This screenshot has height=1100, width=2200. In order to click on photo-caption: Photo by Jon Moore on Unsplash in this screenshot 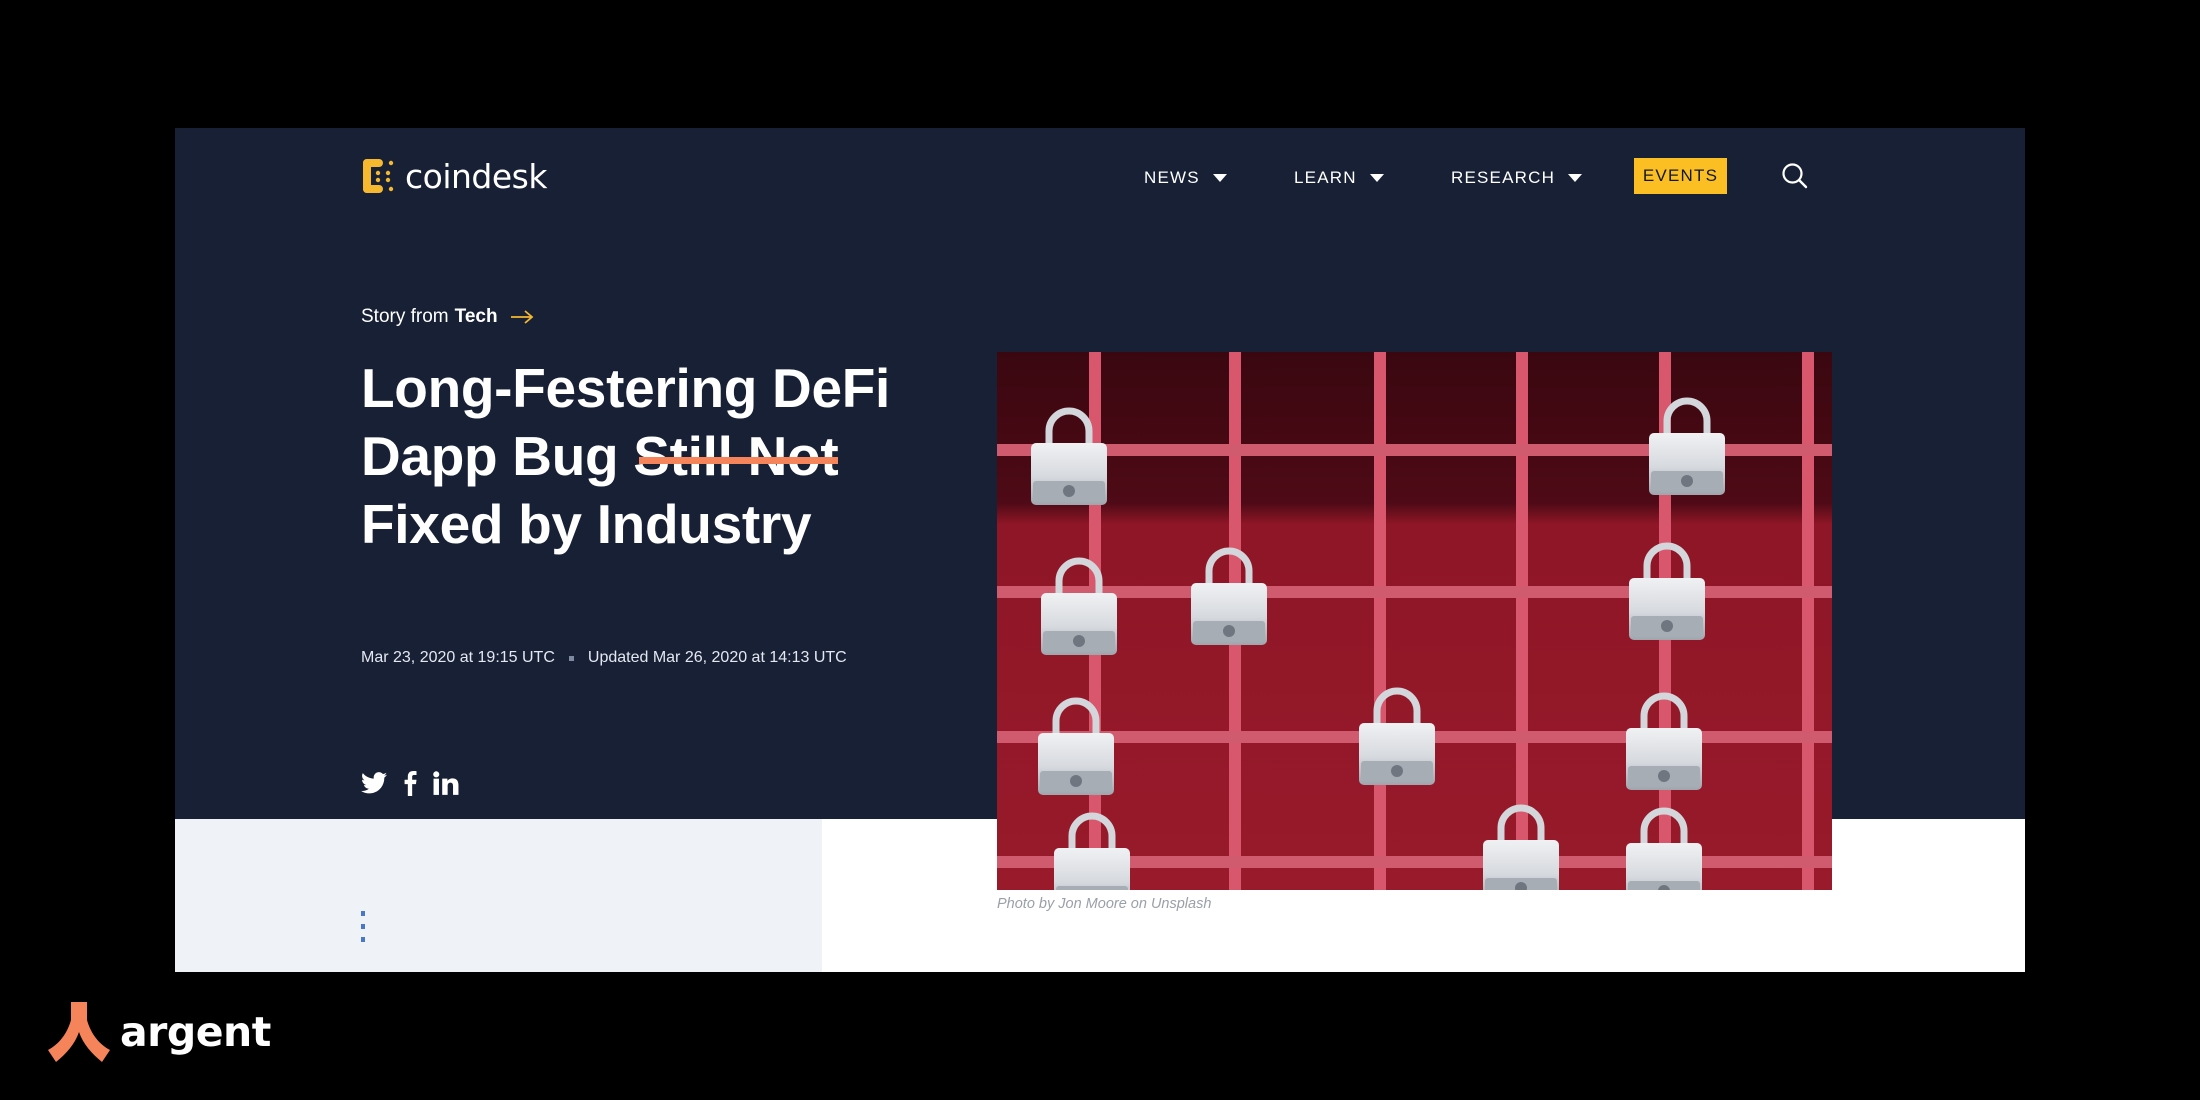, I will do `click(1104, 904)`.